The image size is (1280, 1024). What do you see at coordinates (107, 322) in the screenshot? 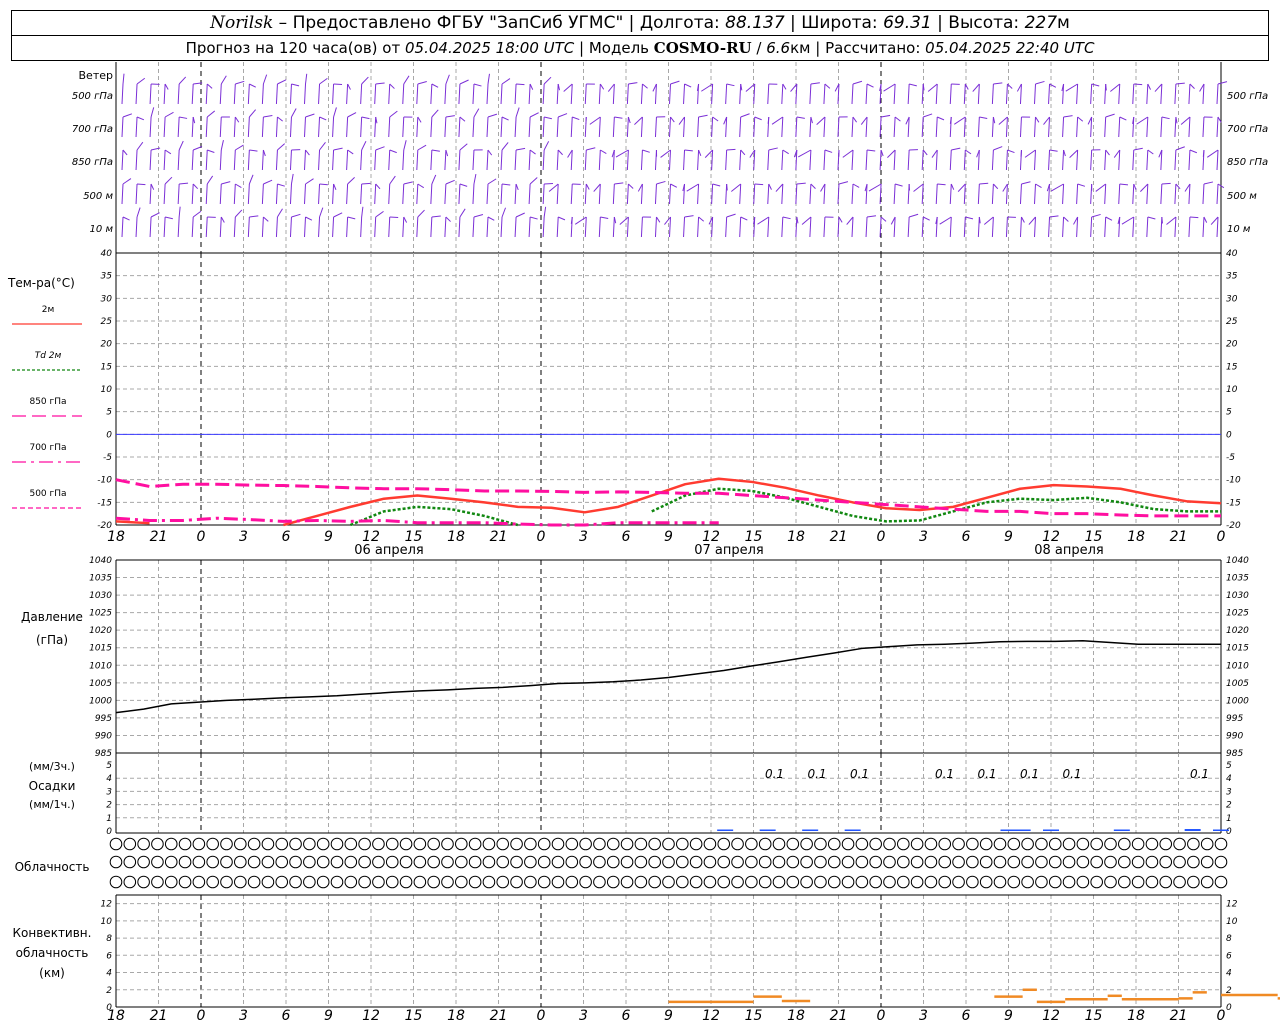
I see `temp-ytick-left: 25` at bounding box center [107, 322].